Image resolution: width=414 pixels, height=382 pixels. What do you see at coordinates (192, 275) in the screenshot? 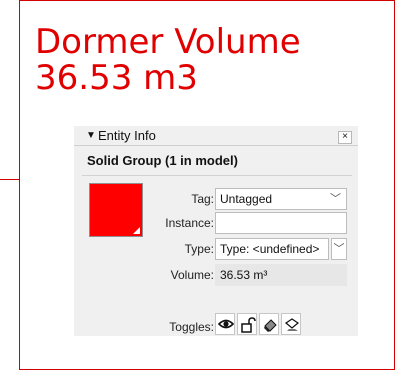
I see `volume-label: Volume:` at bounding box center [192, 275].